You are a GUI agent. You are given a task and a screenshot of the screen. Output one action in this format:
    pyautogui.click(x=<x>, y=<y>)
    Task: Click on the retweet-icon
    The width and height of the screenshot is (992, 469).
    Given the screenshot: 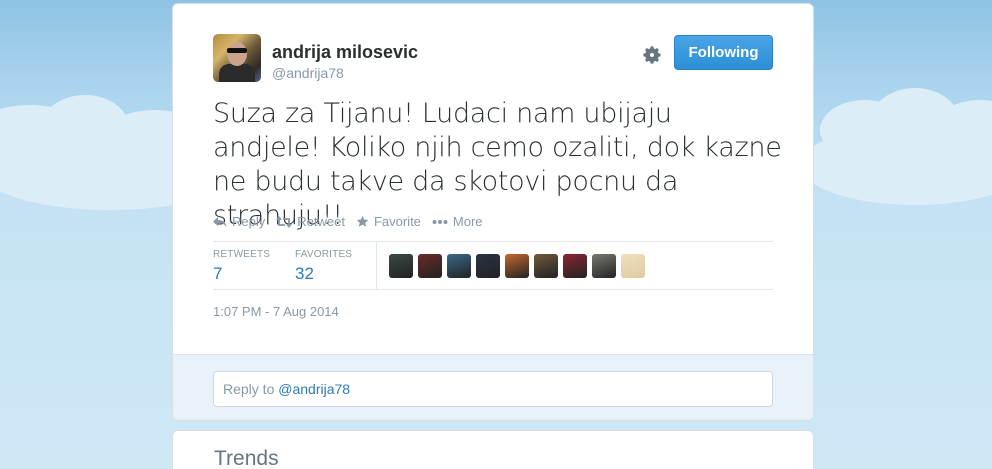 What is the action you would take?
    pyautogui.click(x=284, y=221)
    